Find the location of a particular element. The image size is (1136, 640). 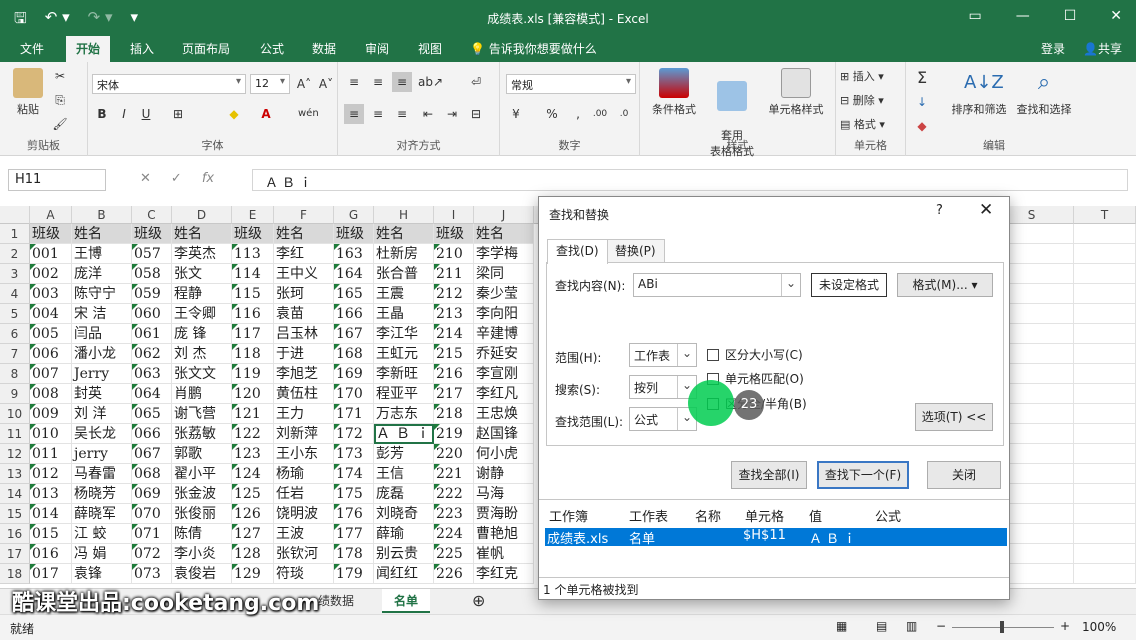

decrease-indent-icon: ⇤ is located at coordinates (428, 114).